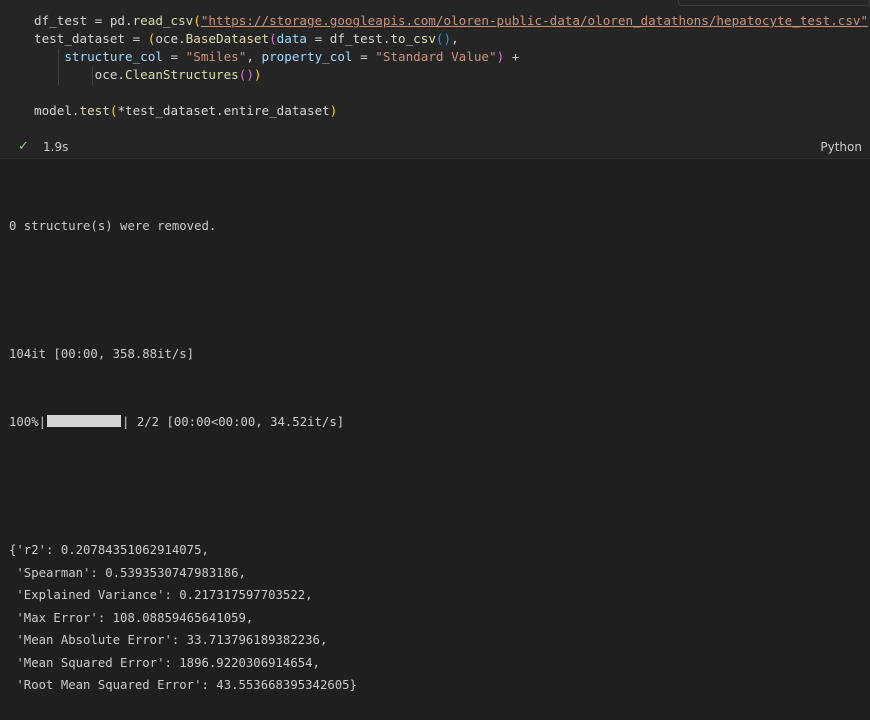 The height and width of the screenshot is (720, 870). Describe the element at coordinates (131, 617) in the screenshot. I see `metric-line: 'Max Error': 108.08859465641059,` at that location.